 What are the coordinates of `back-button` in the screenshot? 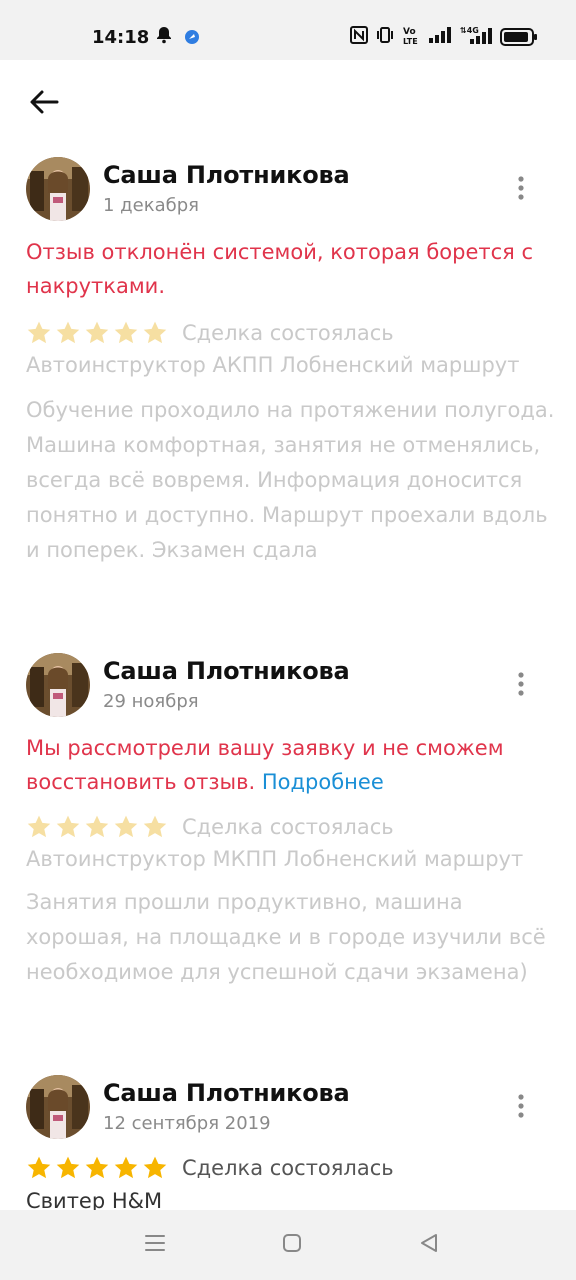 It's located at (44, 104).